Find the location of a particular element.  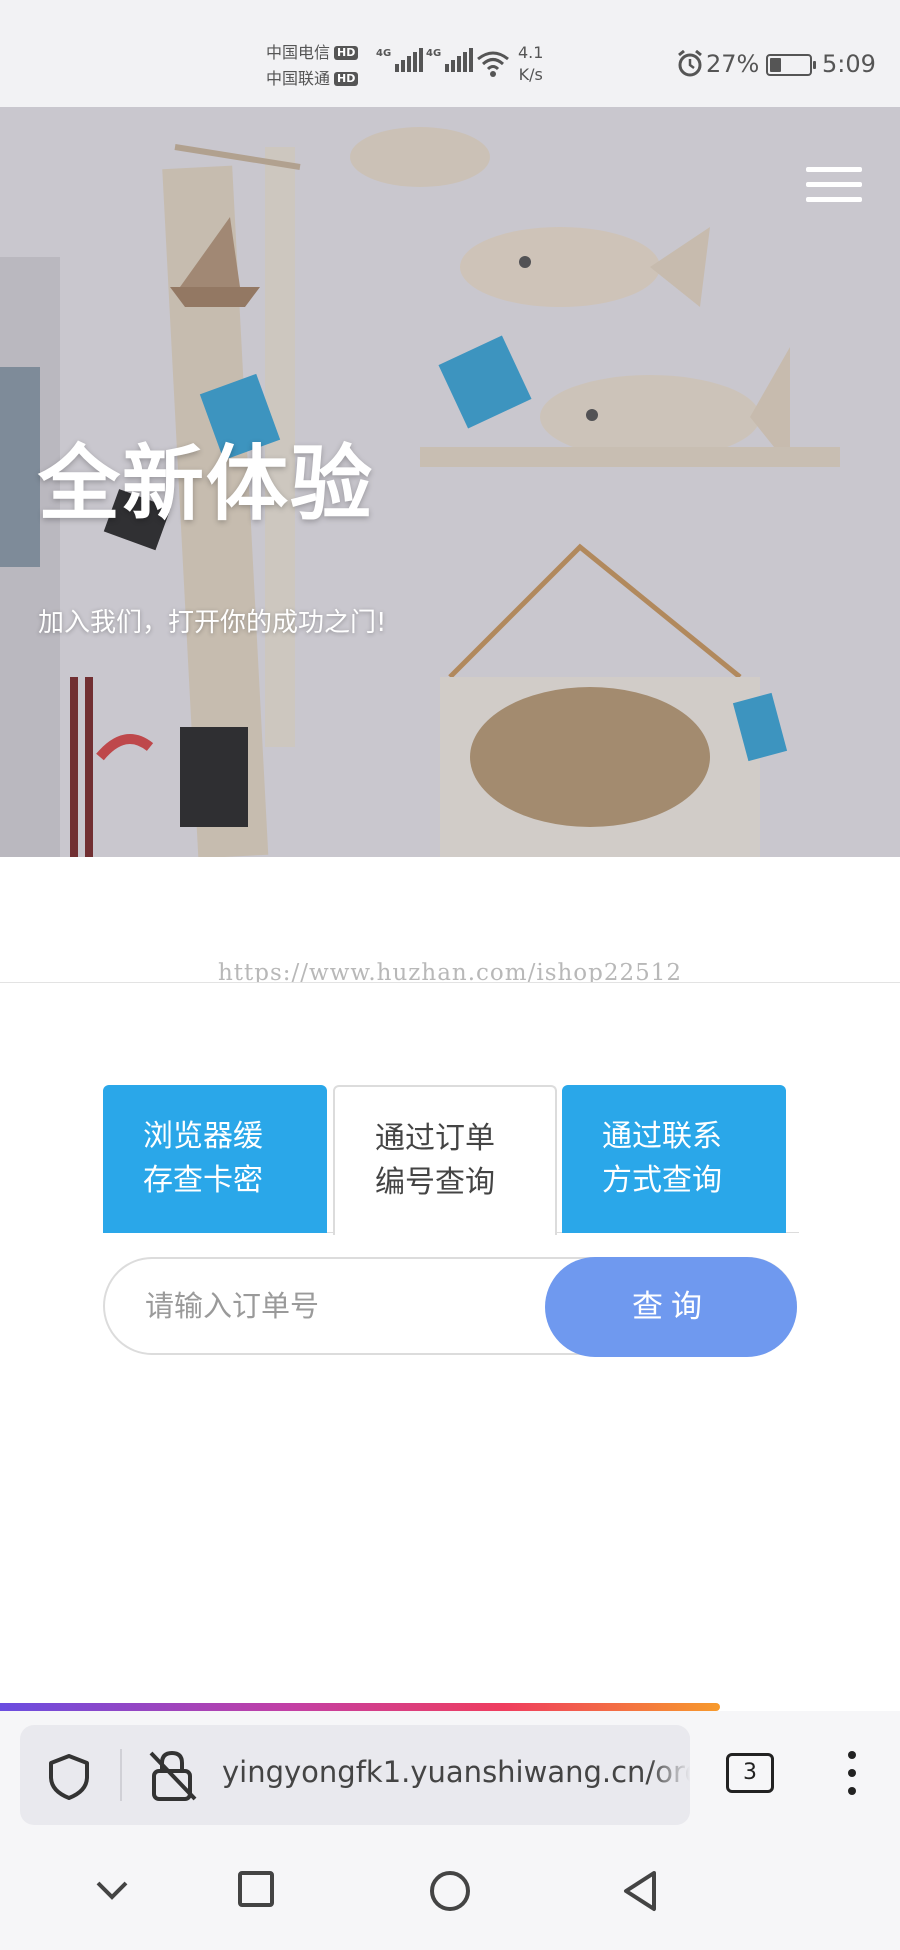

tab-contact: 通过联系 方式查询 is located at coordinates (674, 1159).